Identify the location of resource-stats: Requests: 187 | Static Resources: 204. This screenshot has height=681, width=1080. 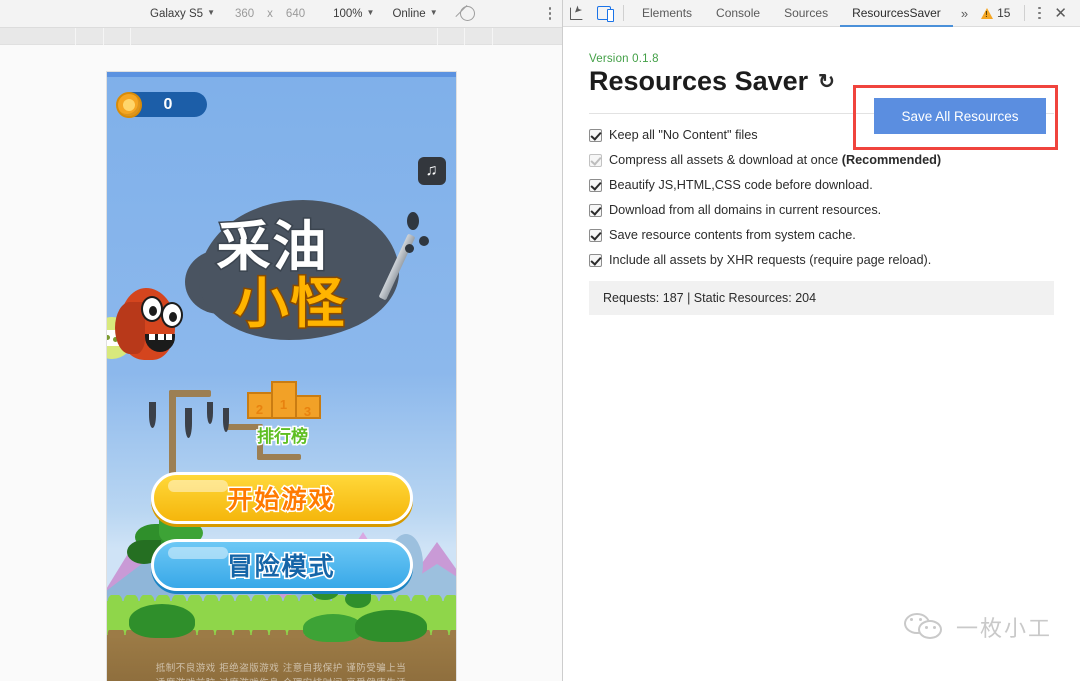
(821, 298).